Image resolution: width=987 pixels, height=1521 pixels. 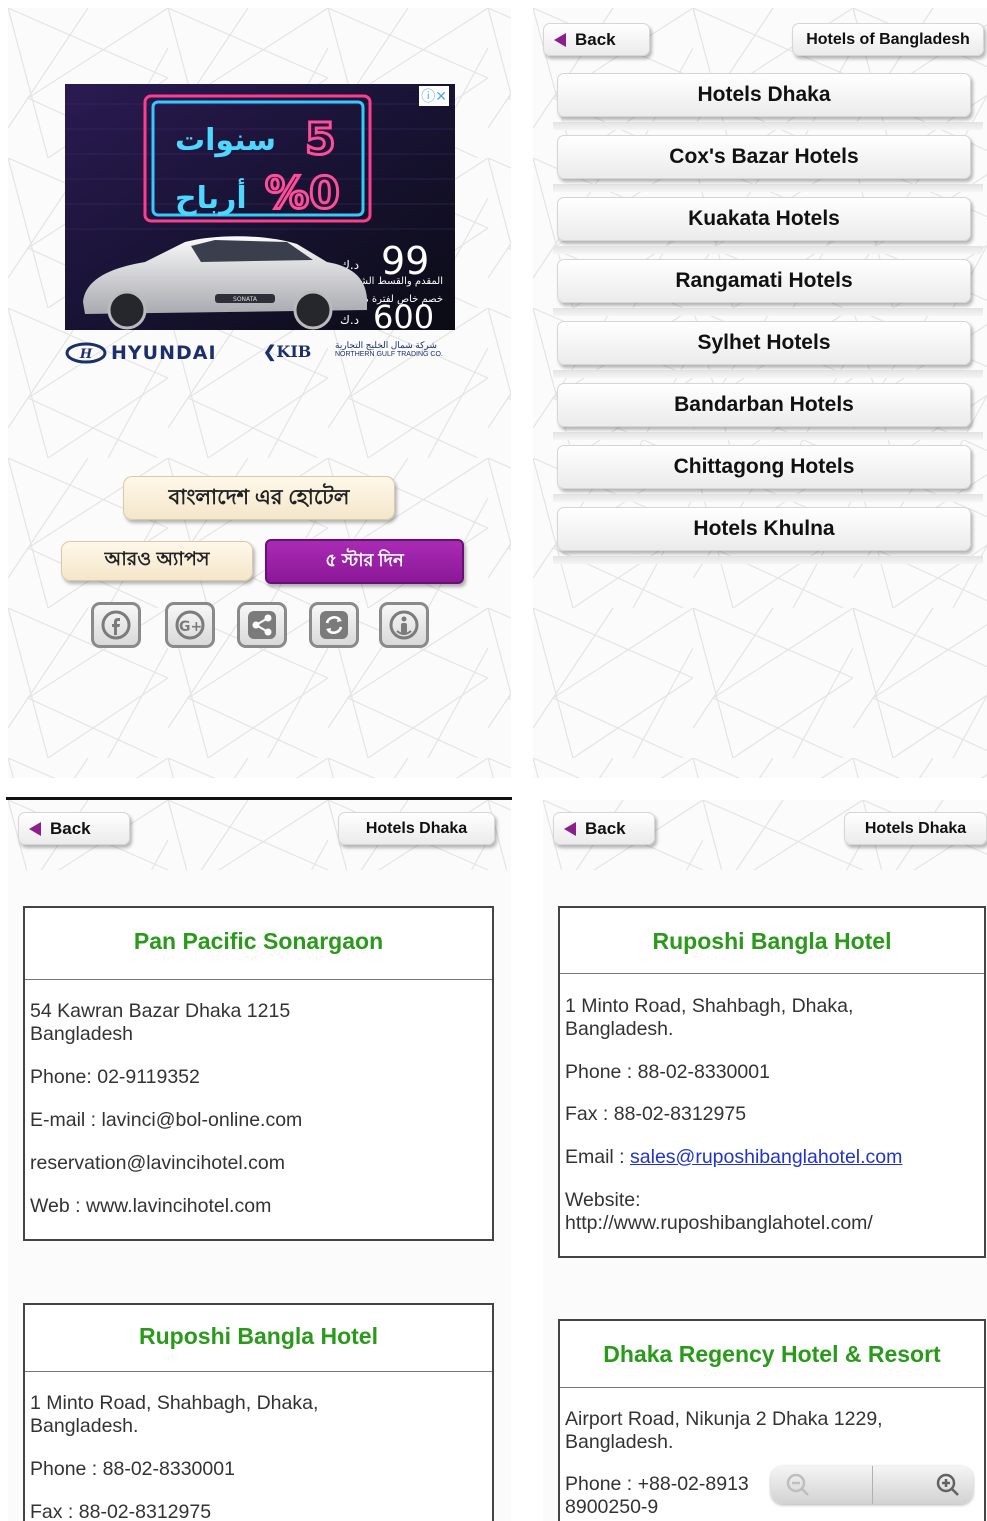 What do you see at coordinates (157, 561) in the screenshot?
I see `more-apps-button: আরও অ্যাপস` at bounding box center [157, 561].